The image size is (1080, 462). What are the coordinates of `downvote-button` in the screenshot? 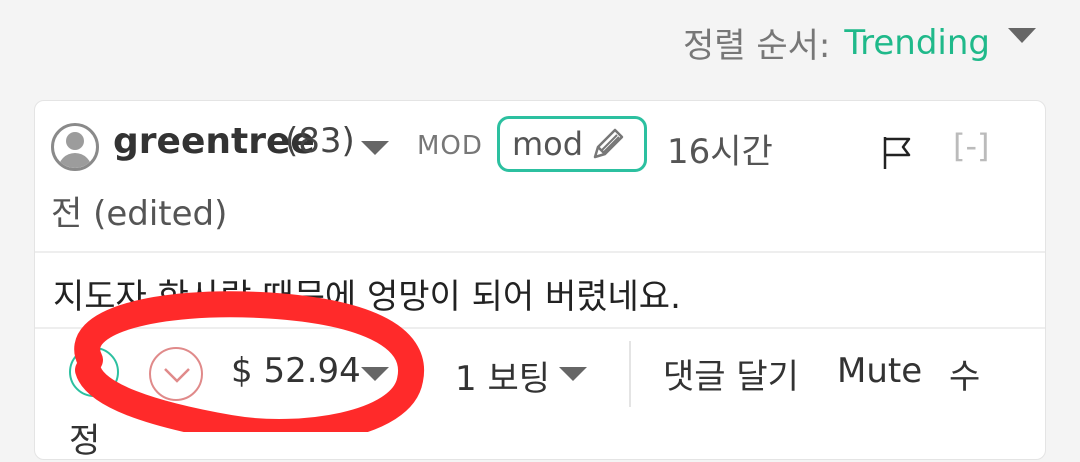 It's located at (176, 374).